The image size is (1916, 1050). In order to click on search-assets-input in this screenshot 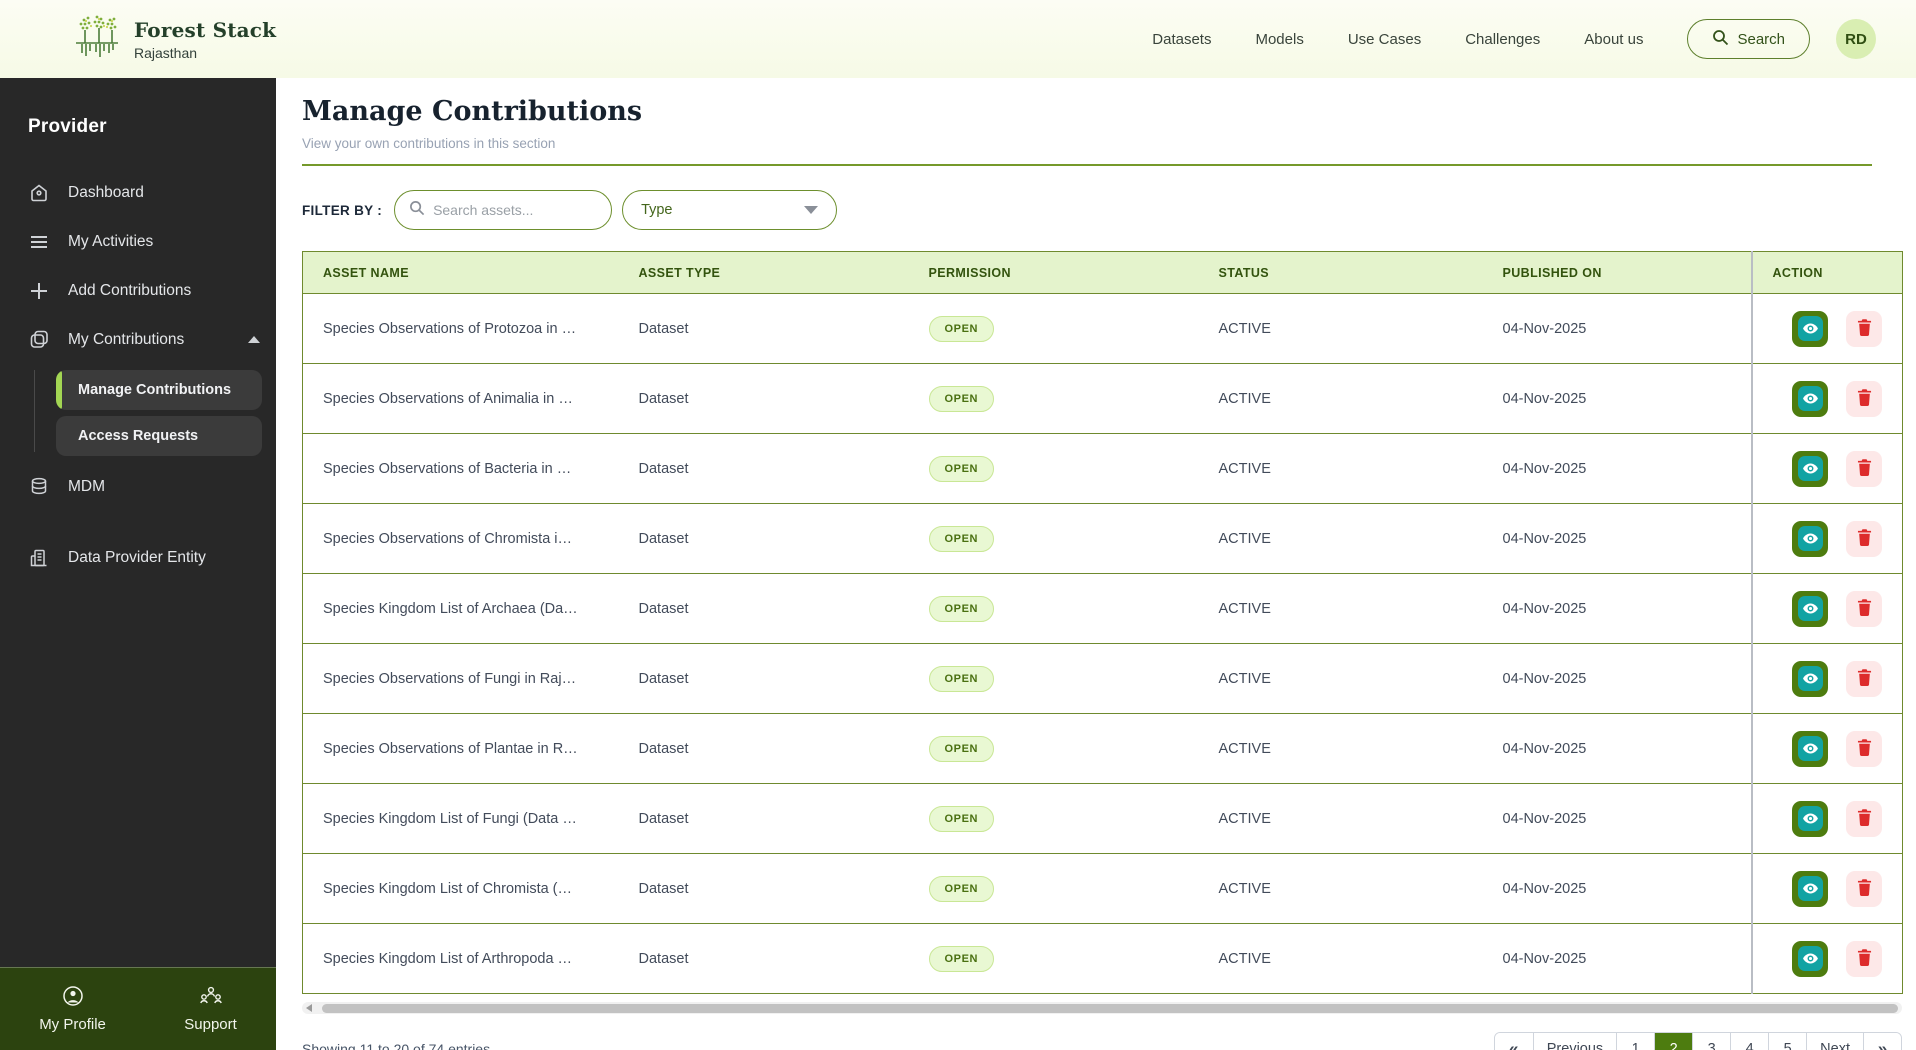, I will do `click(508, 210)`.